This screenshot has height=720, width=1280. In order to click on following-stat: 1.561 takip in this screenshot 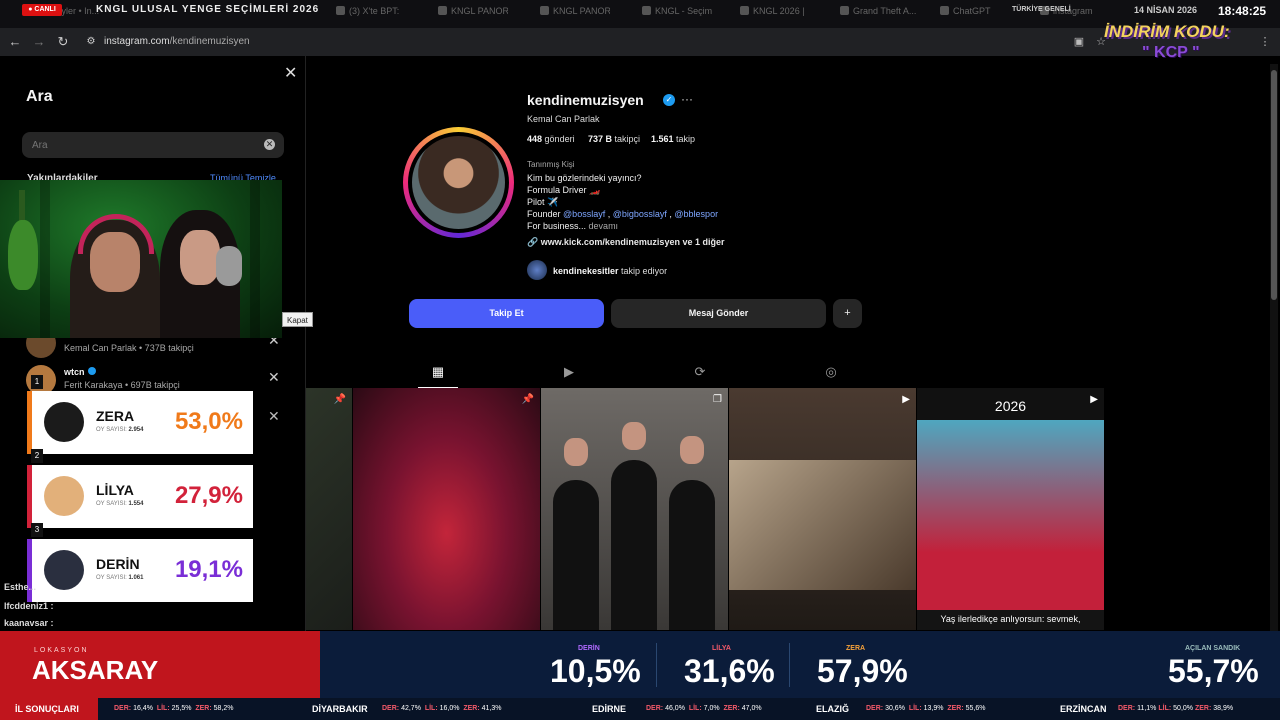, I will do `click(673, 139)`.